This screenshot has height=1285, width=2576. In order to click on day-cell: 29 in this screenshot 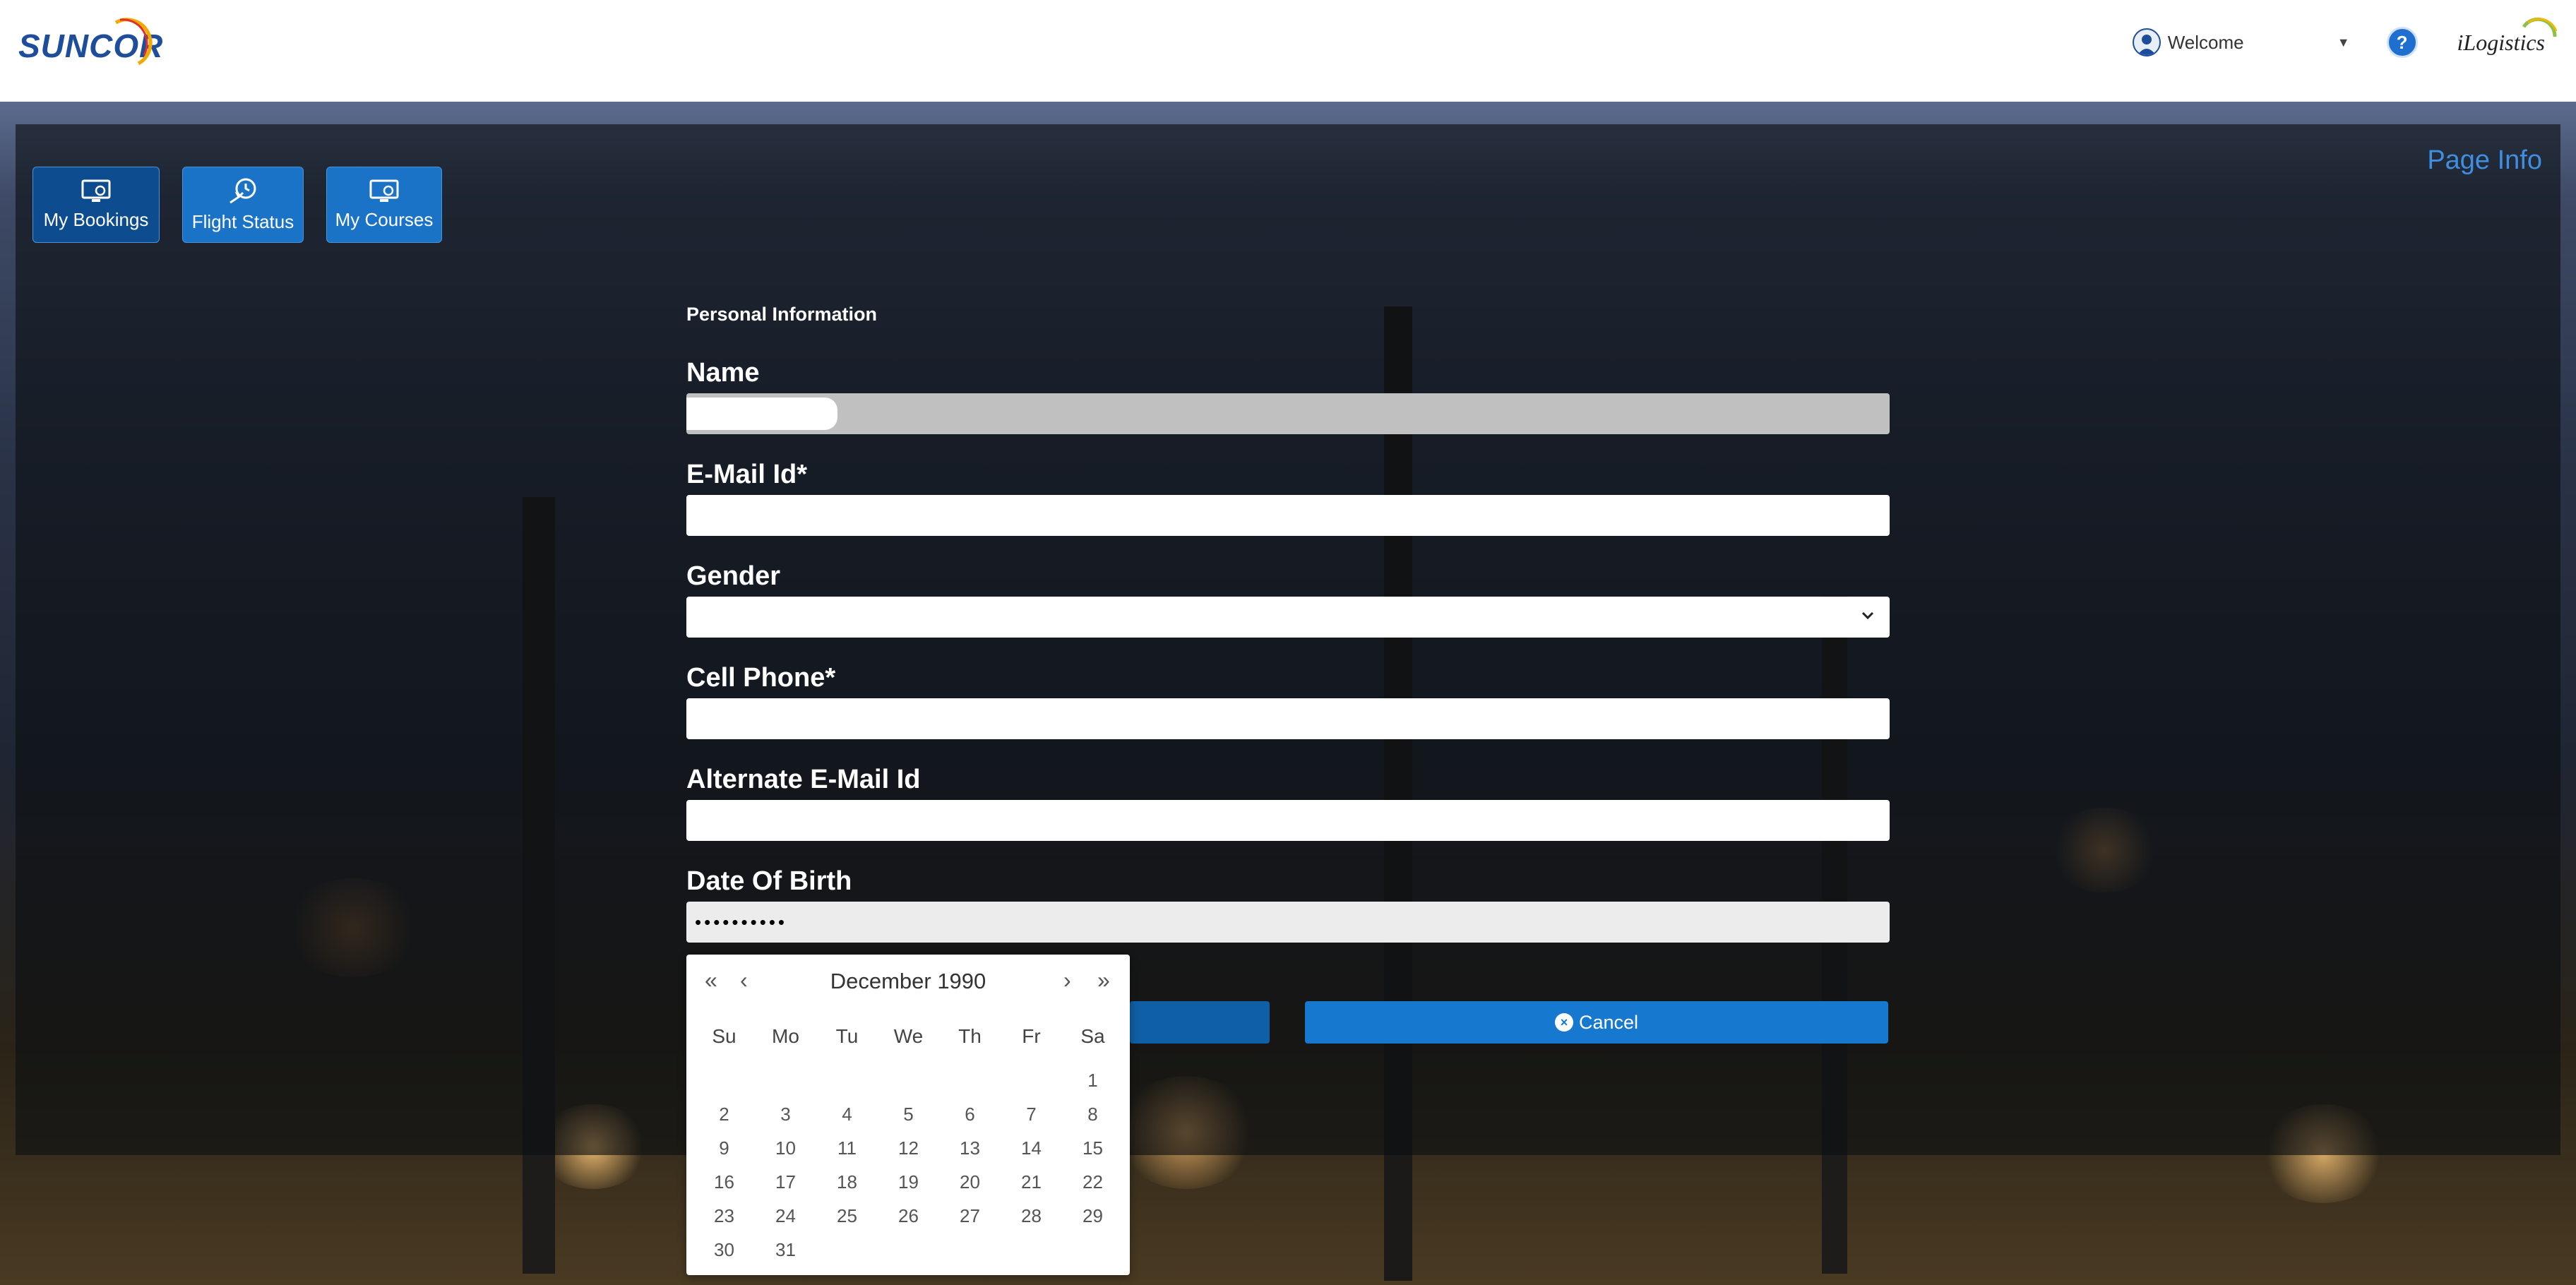, I will do `click(1092, 1216)`.